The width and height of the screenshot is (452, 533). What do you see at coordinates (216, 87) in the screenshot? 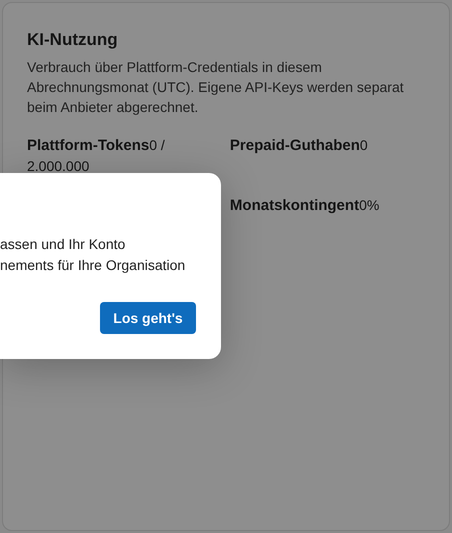
I see `card-description: Verbrauch über Plattform-Credentials in diesem Abrechnungsmonat (UTC). Eigene API-Keys werden separat beim Anbieter abgerechnet.` at bounding box center [216, 87].